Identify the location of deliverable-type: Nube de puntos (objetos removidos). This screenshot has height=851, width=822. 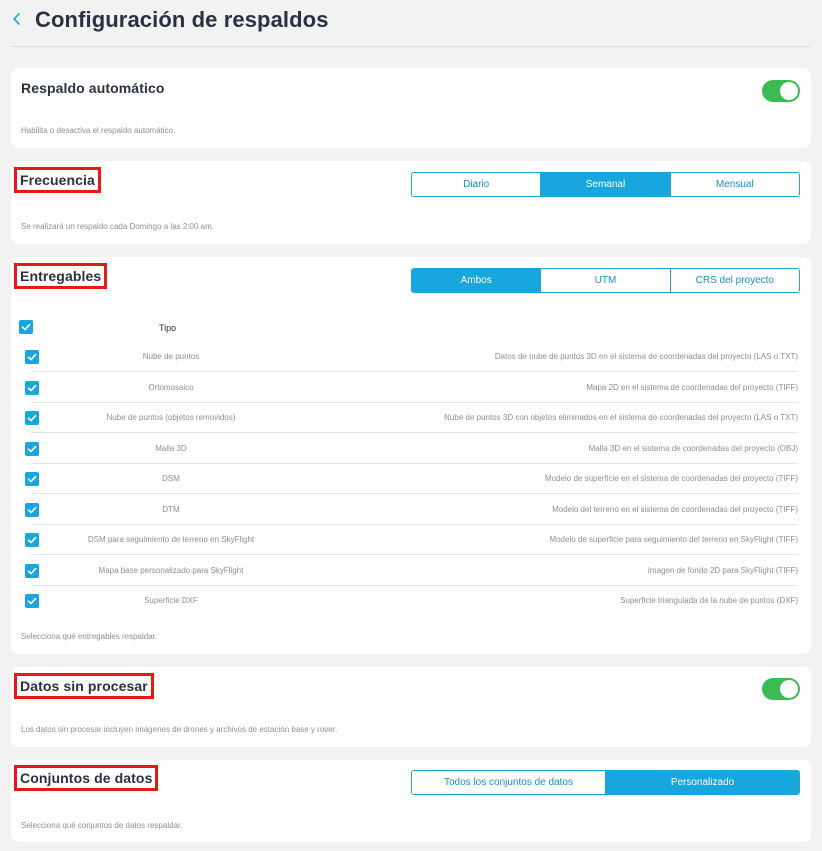
(171, 417).